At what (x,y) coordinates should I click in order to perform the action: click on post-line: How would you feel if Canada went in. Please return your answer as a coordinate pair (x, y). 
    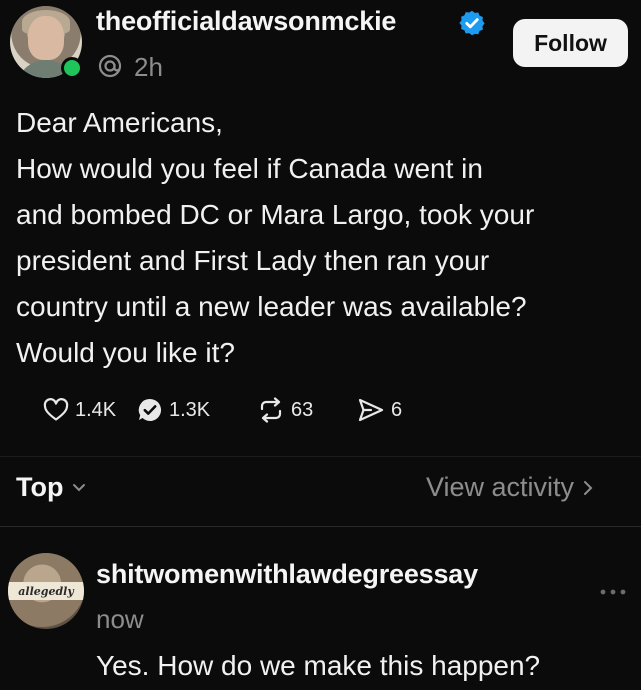
    Looking at the image, I should click on (249, 168).